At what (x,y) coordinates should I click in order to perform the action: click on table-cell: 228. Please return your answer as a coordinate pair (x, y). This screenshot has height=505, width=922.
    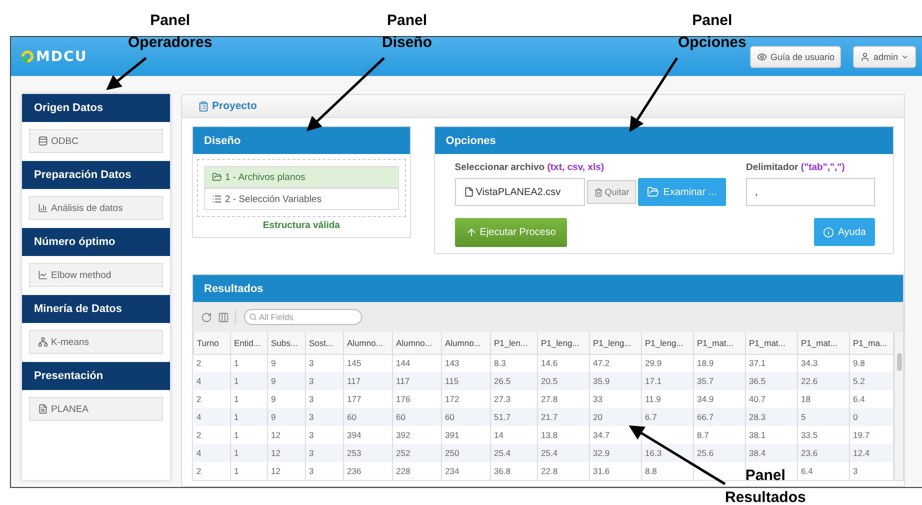
    Looking at the image, I should click on (417, 471).